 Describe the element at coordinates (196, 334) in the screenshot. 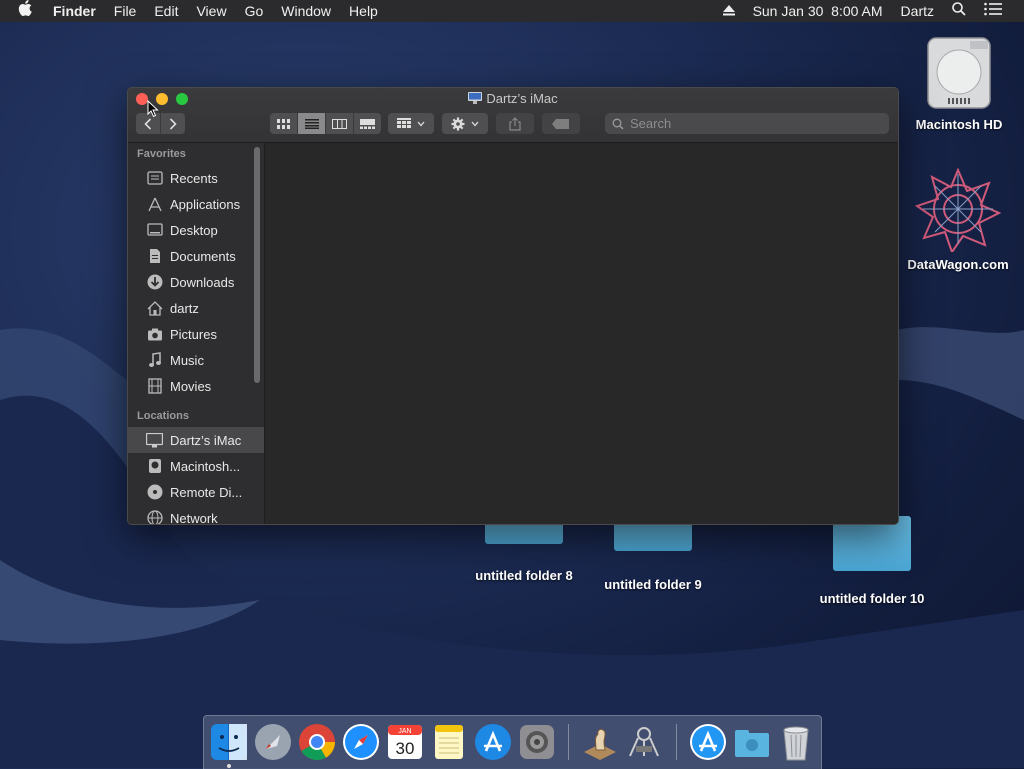

I see `sidebar-item-pictures: Pictures` at that location.